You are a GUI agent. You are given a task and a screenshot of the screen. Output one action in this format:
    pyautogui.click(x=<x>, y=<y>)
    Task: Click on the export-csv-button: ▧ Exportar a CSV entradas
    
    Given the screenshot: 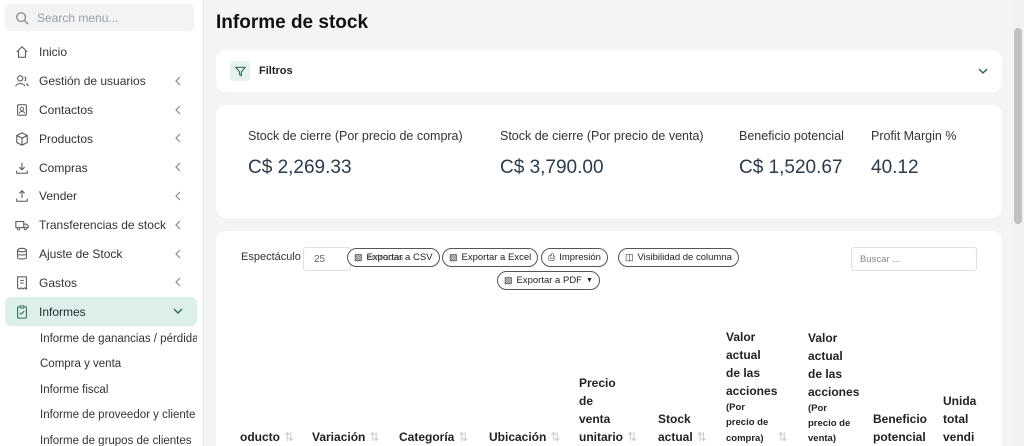 What is the action you would take?
    pyautogui.click(x=393, y=257)
    